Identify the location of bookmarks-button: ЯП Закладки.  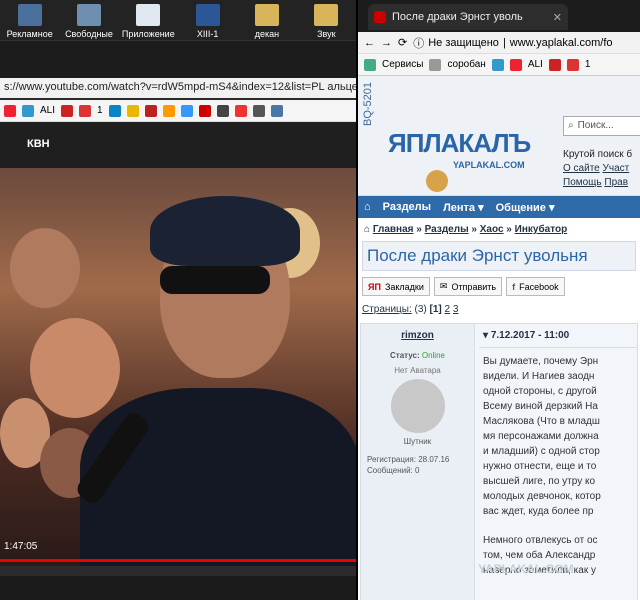
(396, 286).